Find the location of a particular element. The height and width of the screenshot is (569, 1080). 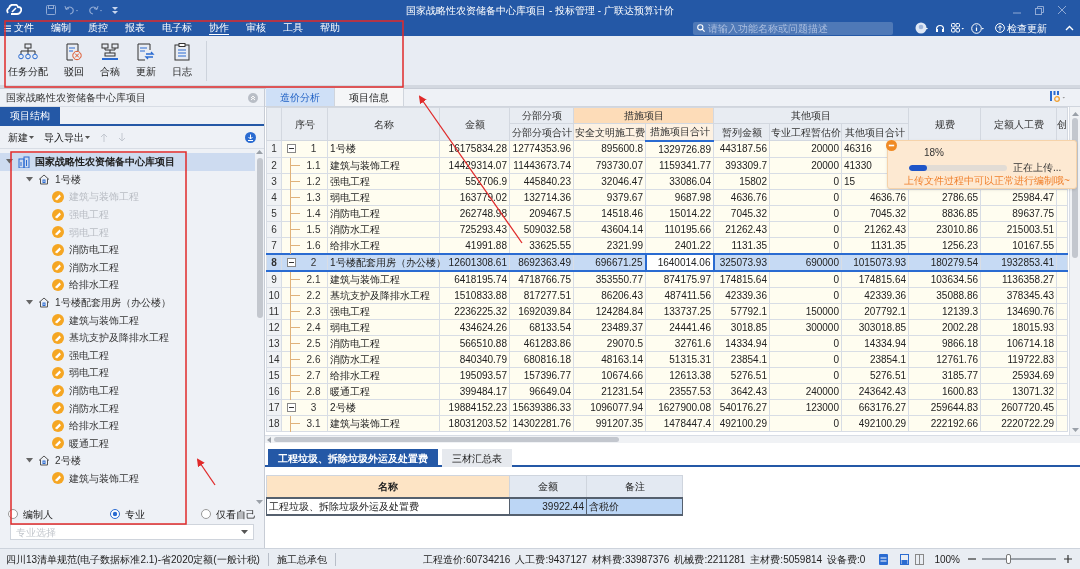

search-field: 请输入功能名称或问题描述 is located at coordinates (793, 28).